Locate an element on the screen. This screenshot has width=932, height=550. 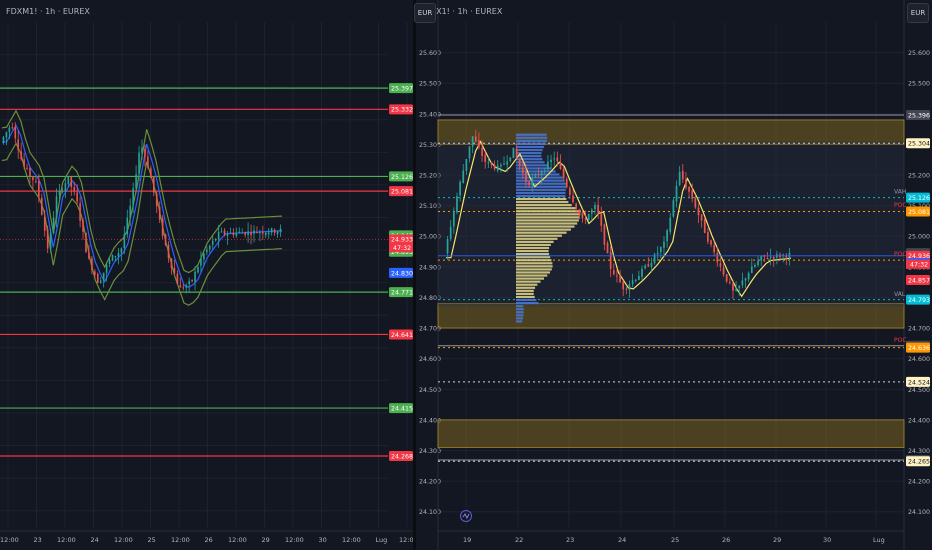
x-tick-label: 12:00 is located at coordinates (123, 540).